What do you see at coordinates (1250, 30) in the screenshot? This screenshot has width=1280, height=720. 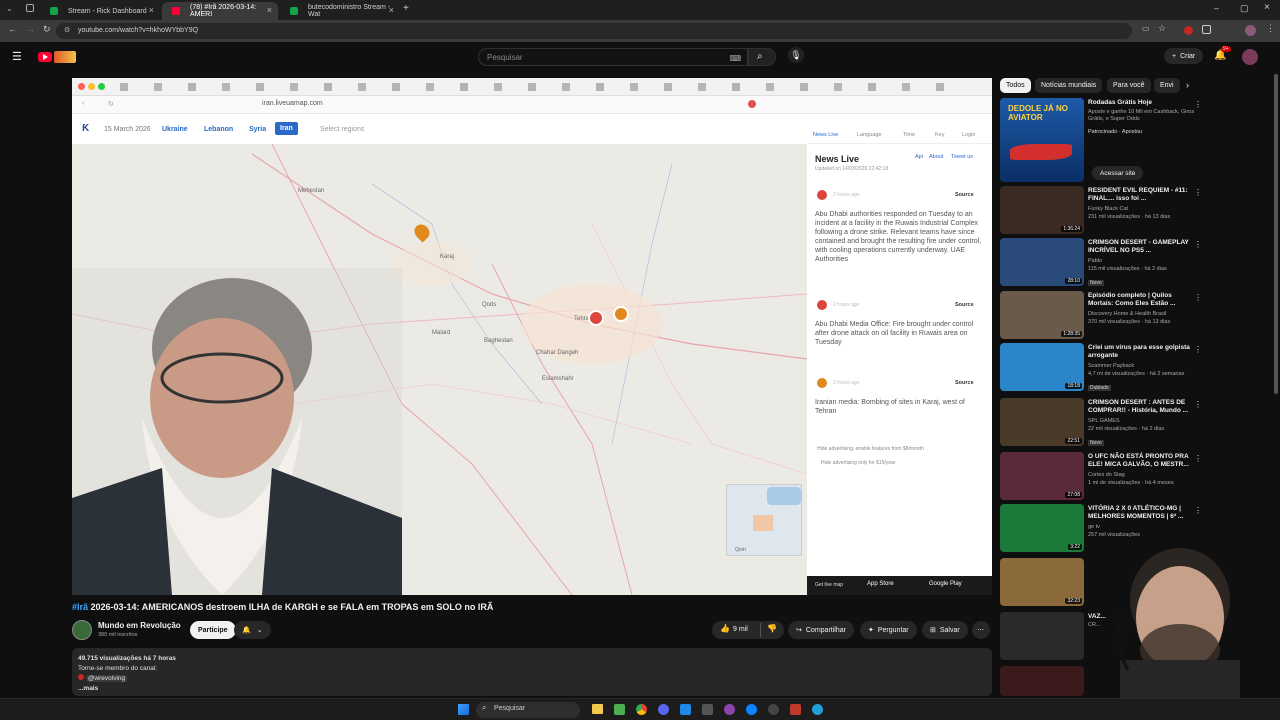 I see `profile-avatar` at bounding box center [1250, 30].